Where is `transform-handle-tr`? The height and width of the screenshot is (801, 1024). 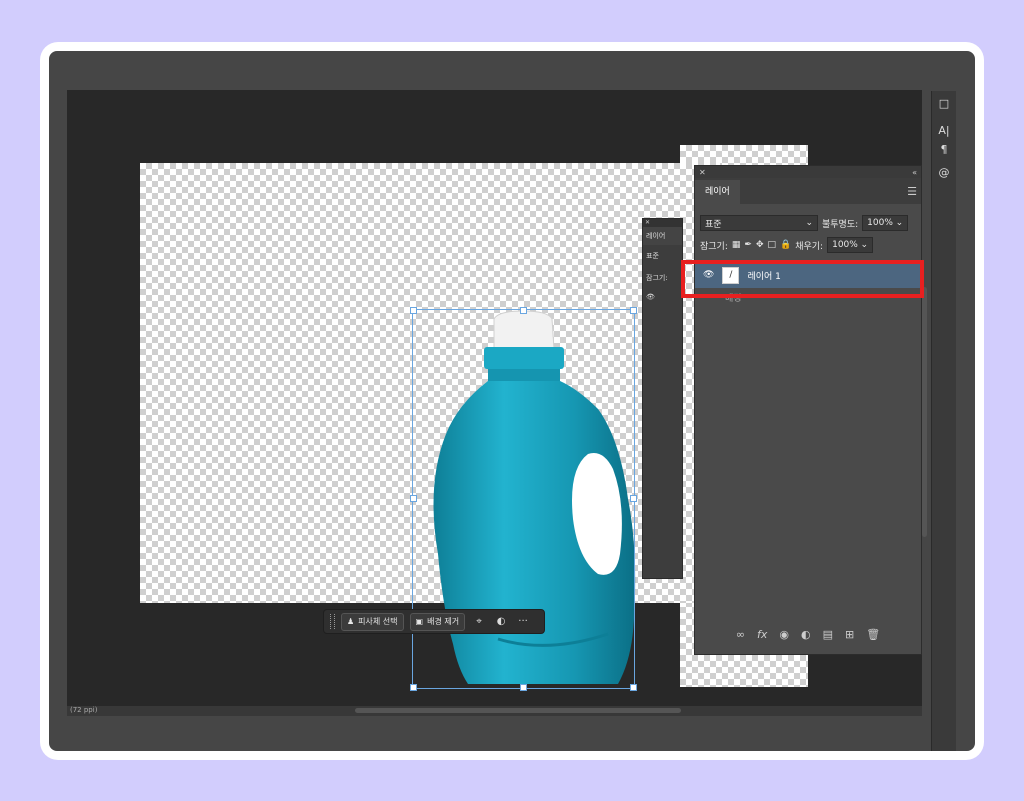
transform-handle-tr is located at coordinates (633, 310).